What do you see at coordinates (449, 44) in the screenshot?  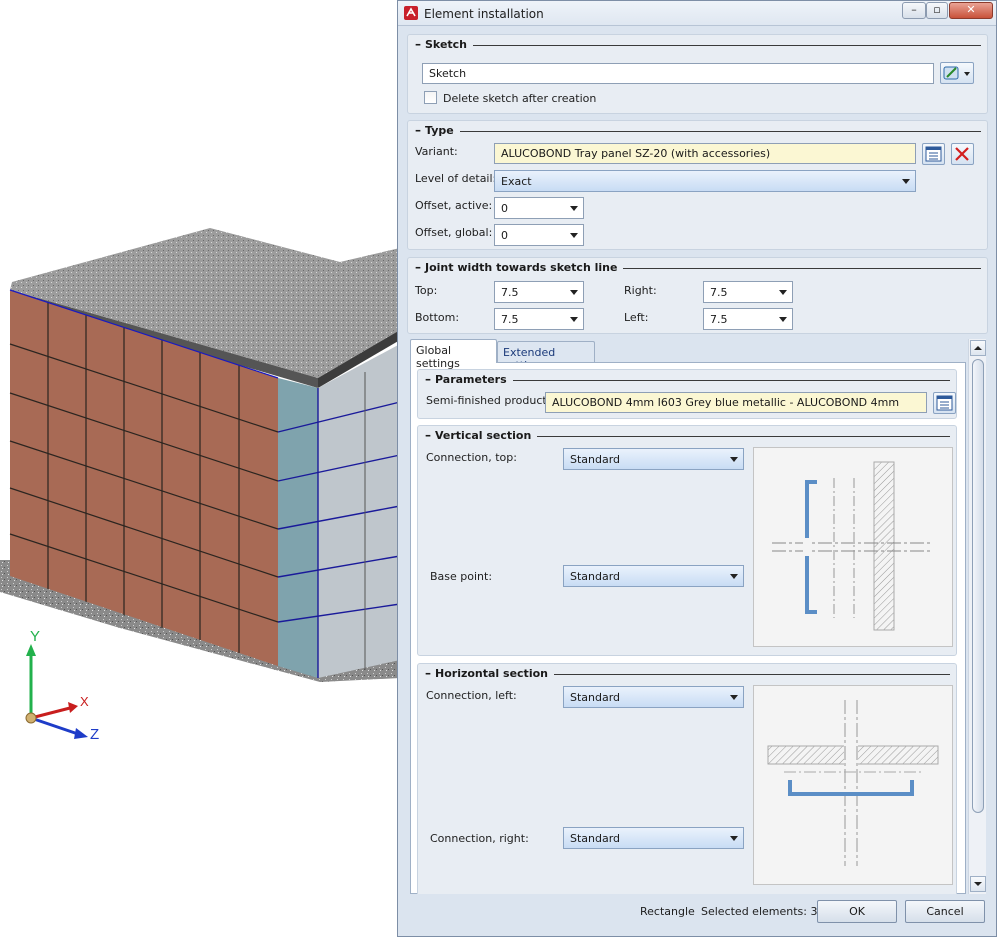 I see `sketch-section-title: Sketch` at bounding box center [449, 44].